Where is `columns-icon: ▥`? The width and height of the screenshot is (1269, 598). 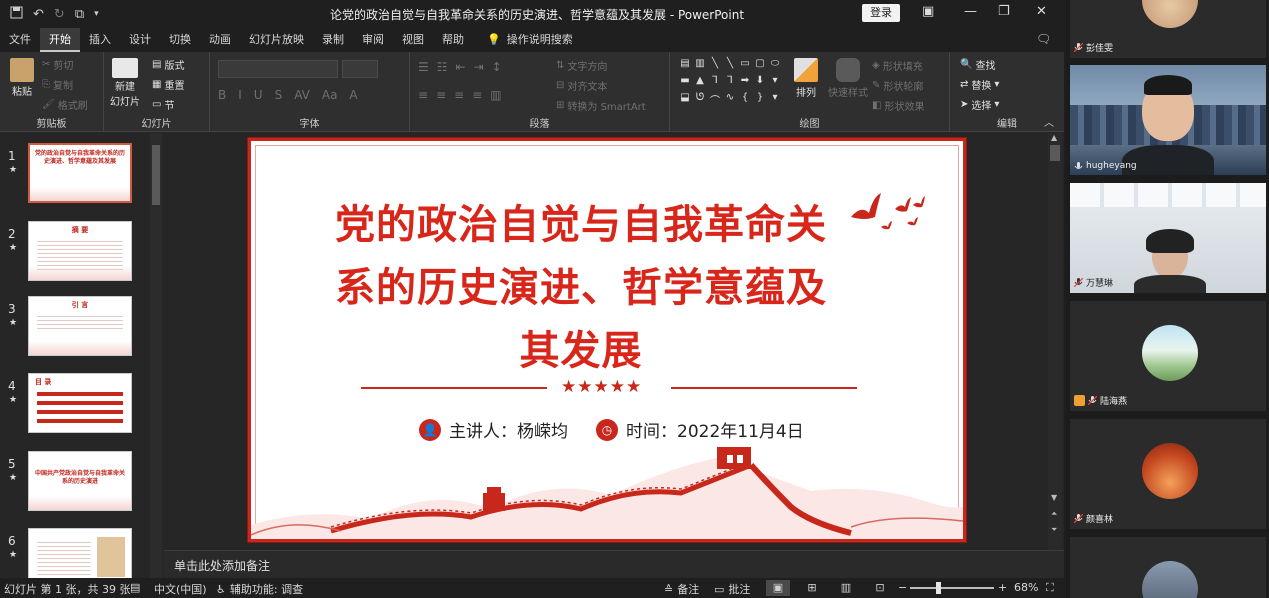 columns-icon: ▥ is located at coordinates (495, 95).